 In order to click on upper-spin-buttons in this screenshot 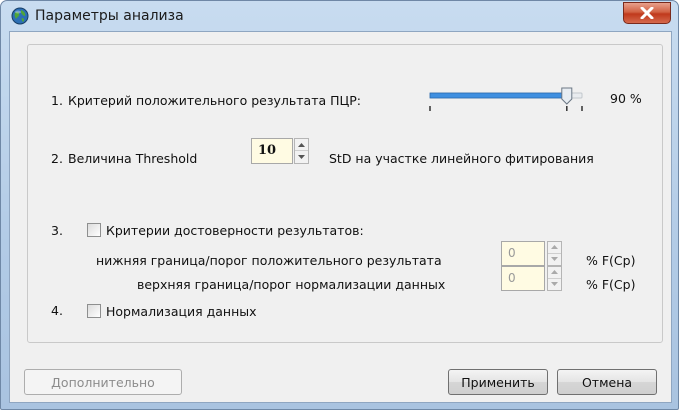, I will do `click(554, 278)`.